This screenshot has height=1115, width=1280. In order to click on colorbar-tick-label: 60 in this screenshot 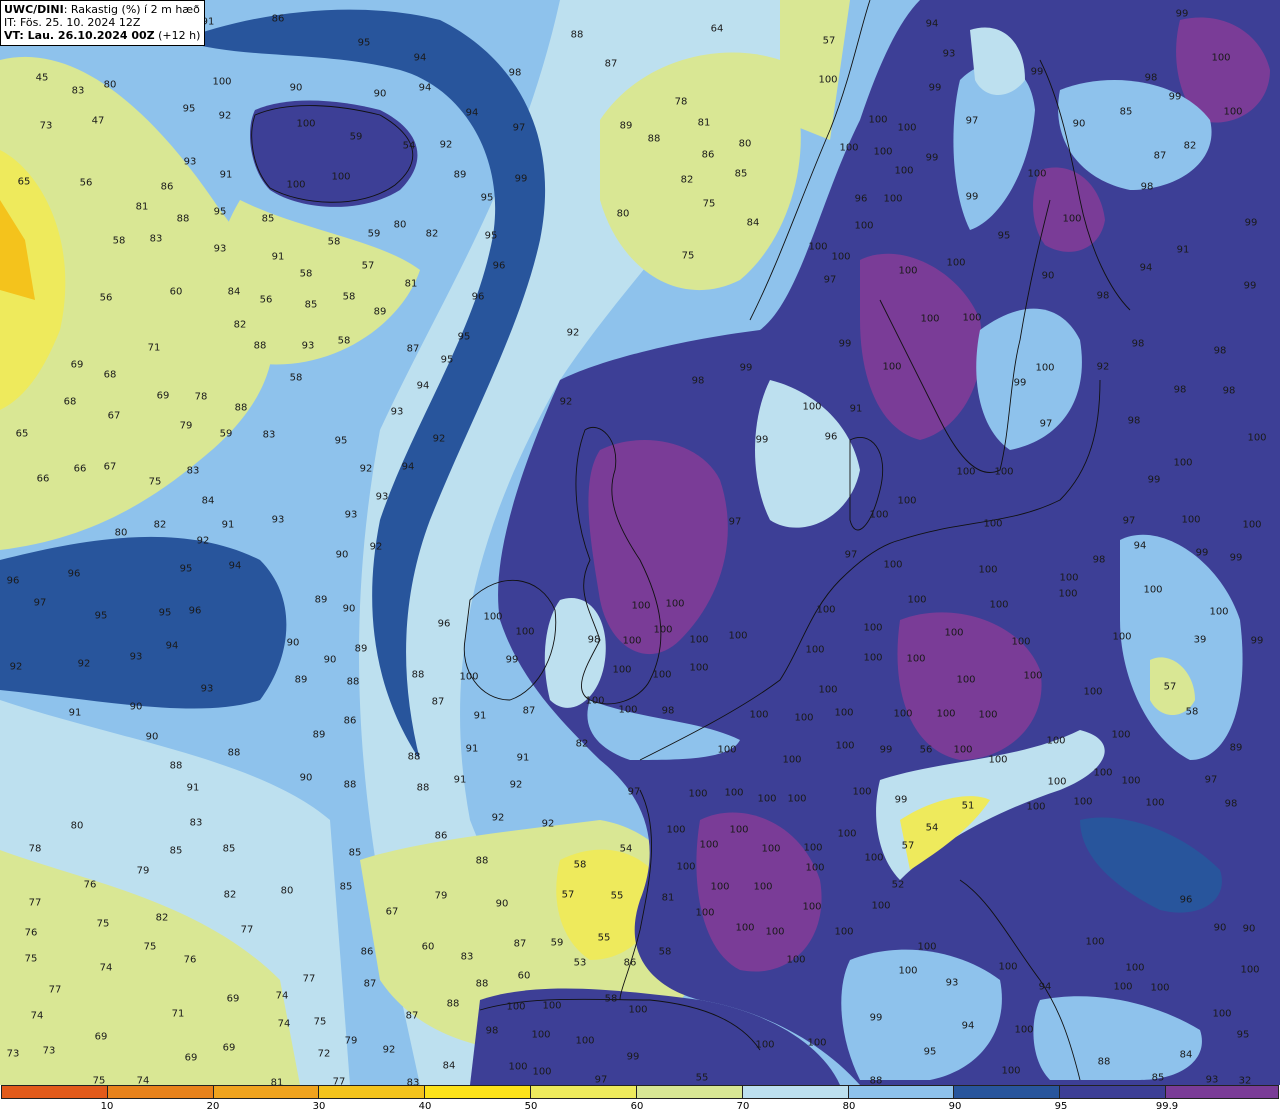, I will do `click(637, 1106)`.